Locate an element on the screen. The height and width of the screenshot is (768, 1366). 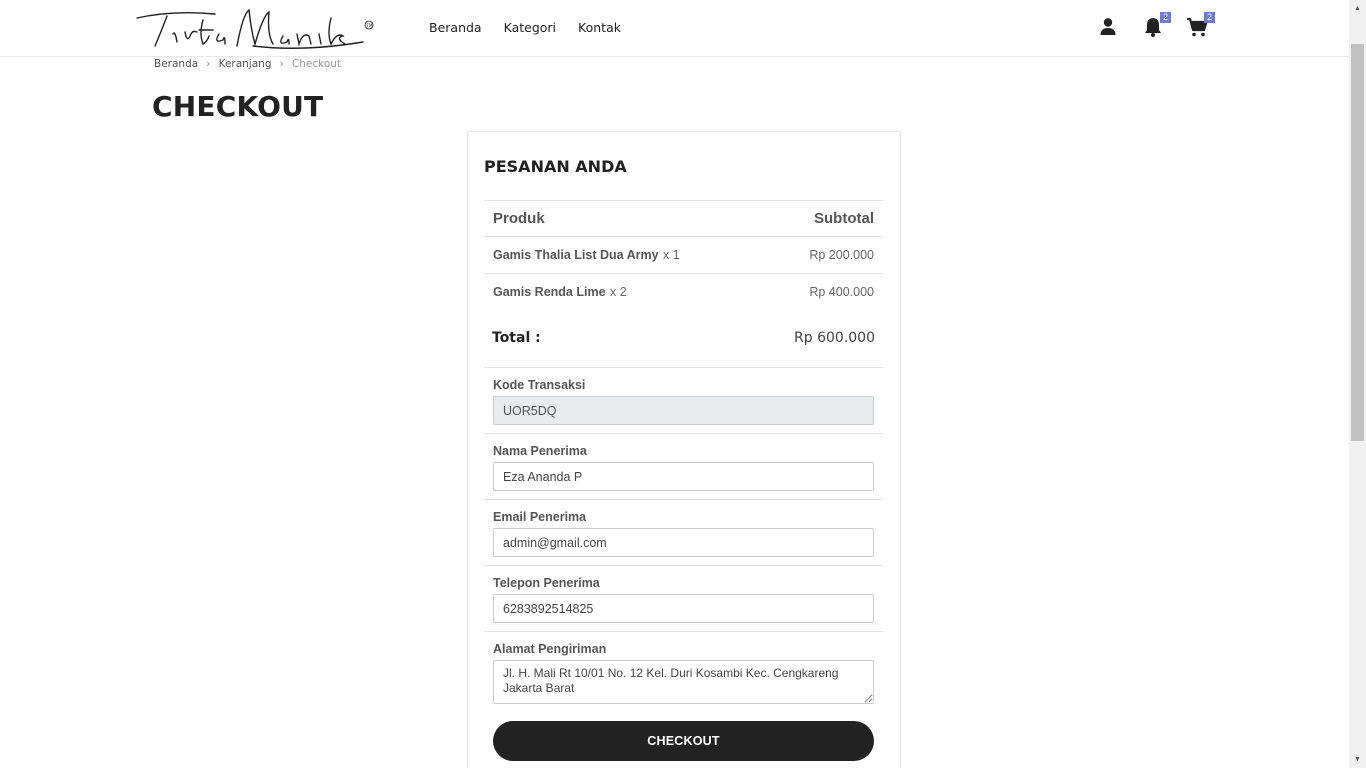
svg-text: TM is located at coordinates (369, 25).